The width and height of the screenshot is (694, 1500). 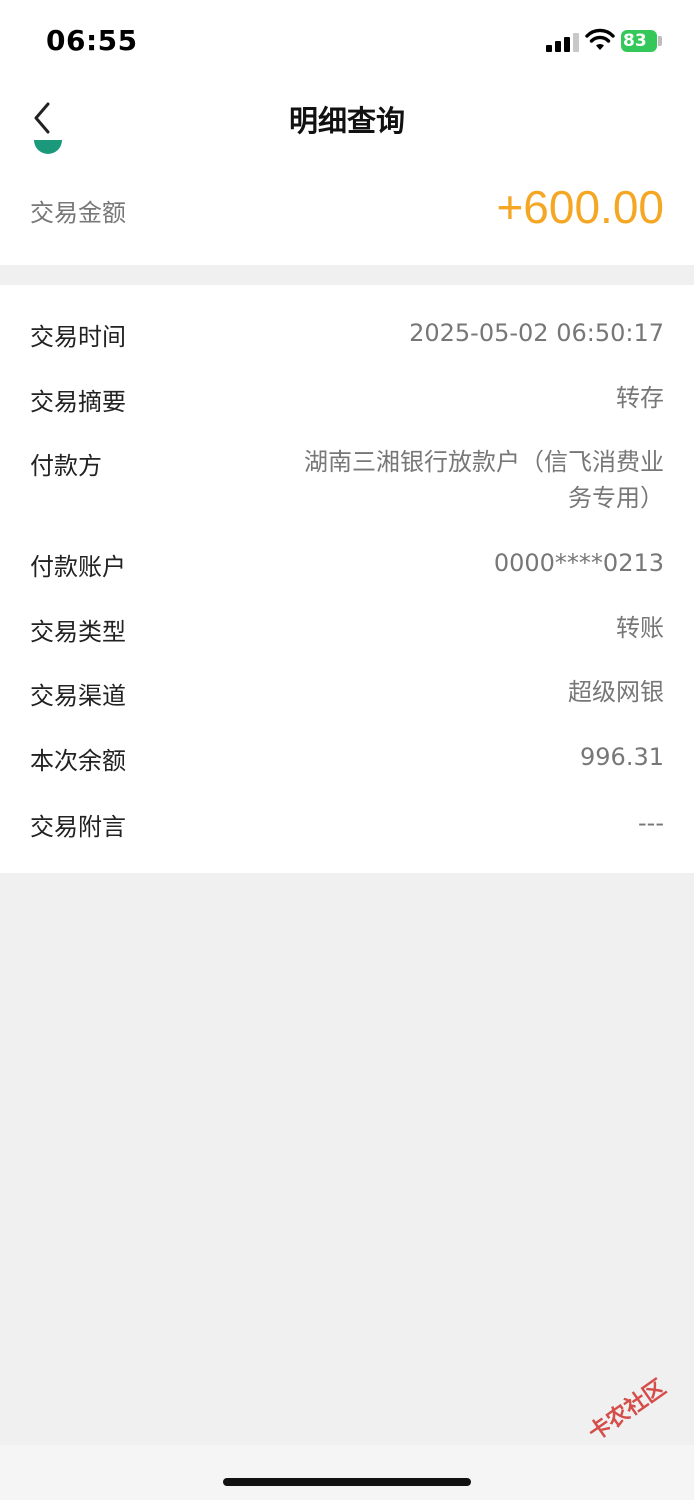 What do you see at coordinates (536, 333) in the screenshot?
I see `detail-value-time: 2025-05-02 06:50:17` at bounding box center [536, 333].